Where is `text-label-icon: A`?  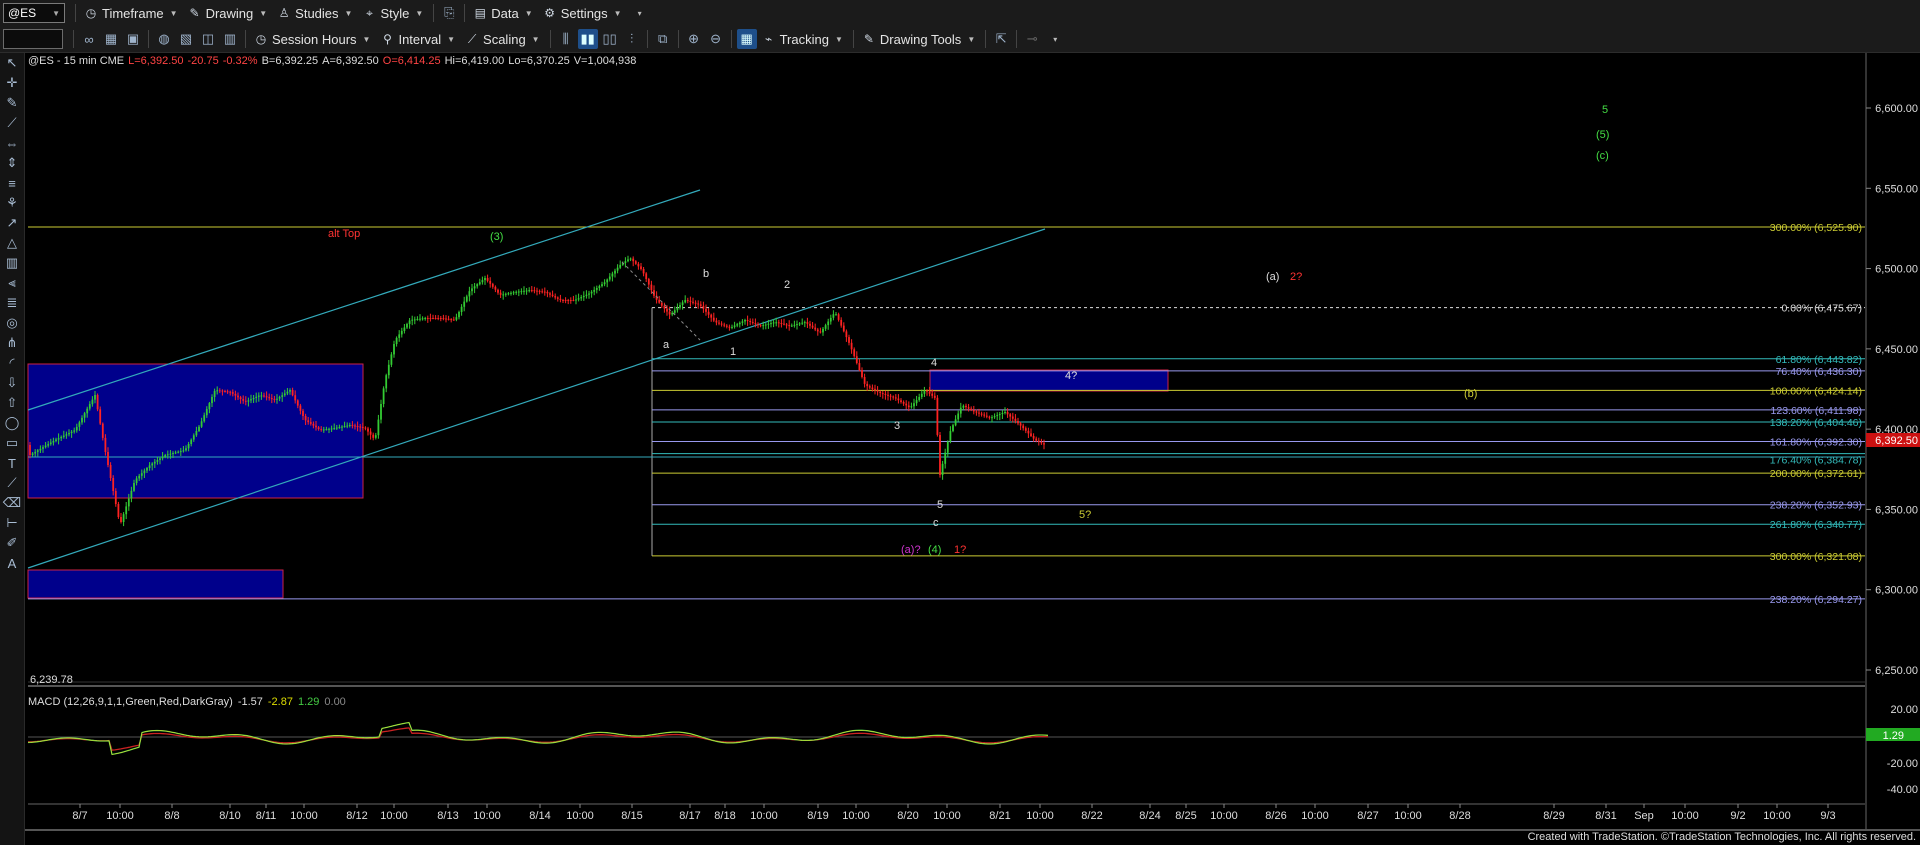 text-label-icon: A is located at coordinates (12, 563).